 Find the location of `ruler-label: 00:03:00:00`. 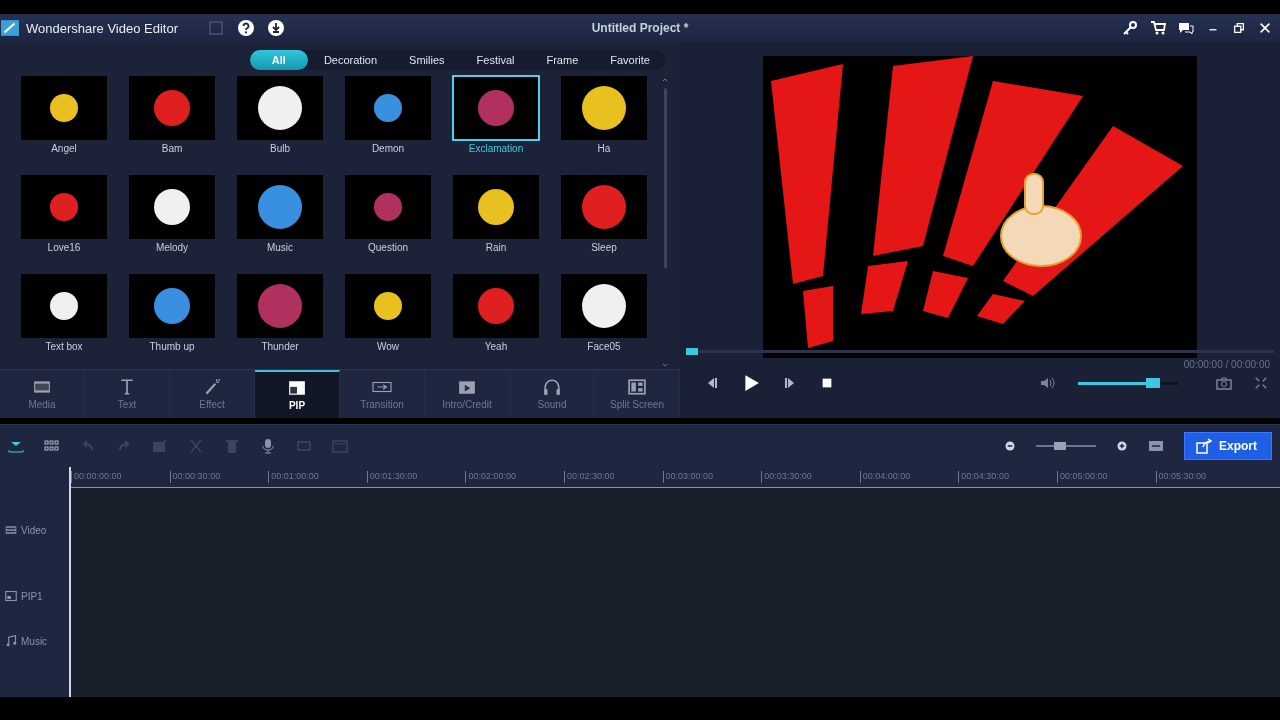

ruler-label: 00:03:00:00 is located at coordinates (712, 477).